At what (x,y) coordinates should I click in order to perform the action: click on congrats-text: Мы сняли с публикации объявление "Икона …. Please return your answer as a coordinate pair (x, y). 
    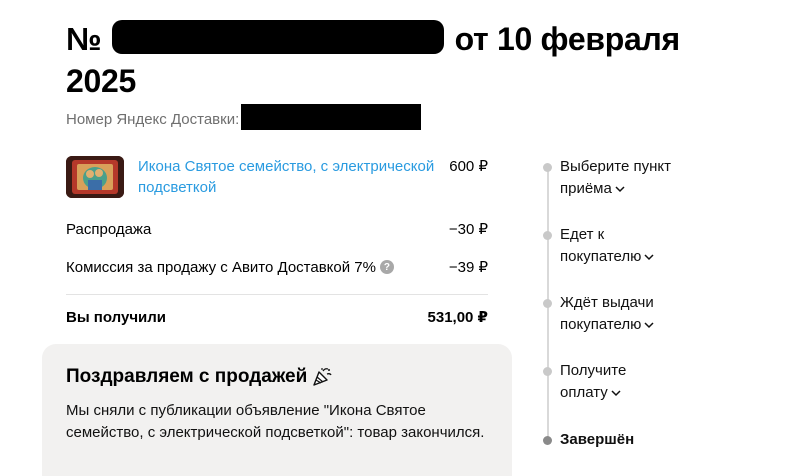
    Looking at the image, I should click on (275, 421).